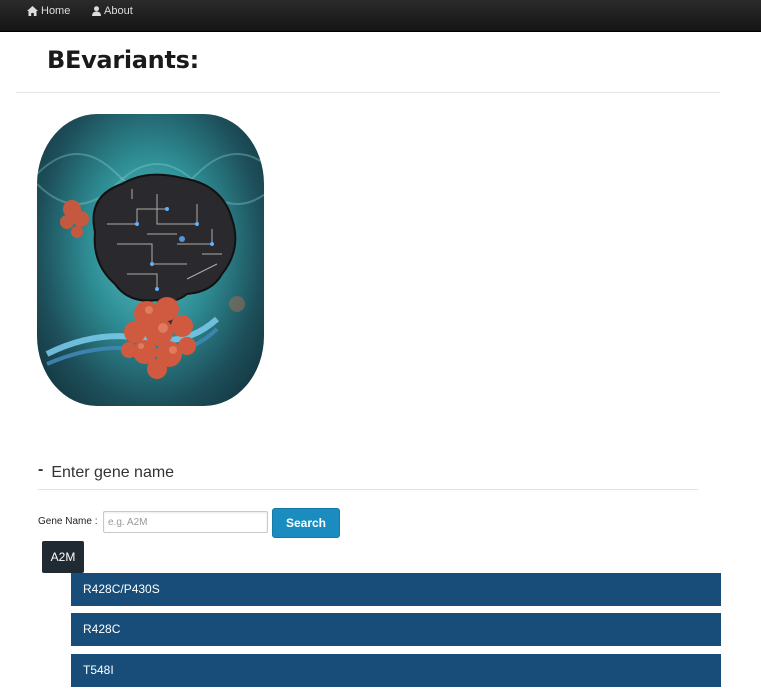 The height and width of the screenshot is (694, 761). Describe the element at coordinates (123, 60) in the screenshot. I see `page-title: BEvariants:` at that location.